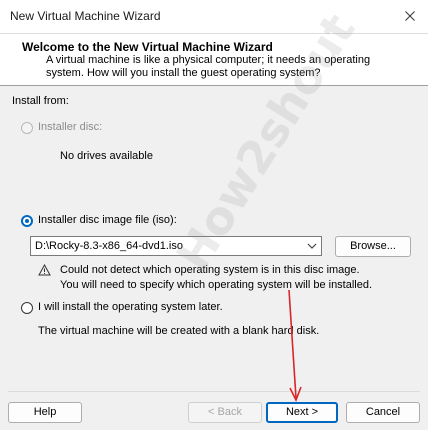 Image resolution: width=428 pixels, height=430 pixels. What do you see at coordinates (70, 127) in the screenshot?
I see `installer-disc-label: Installer disc:` at bounding box center [70, 127].